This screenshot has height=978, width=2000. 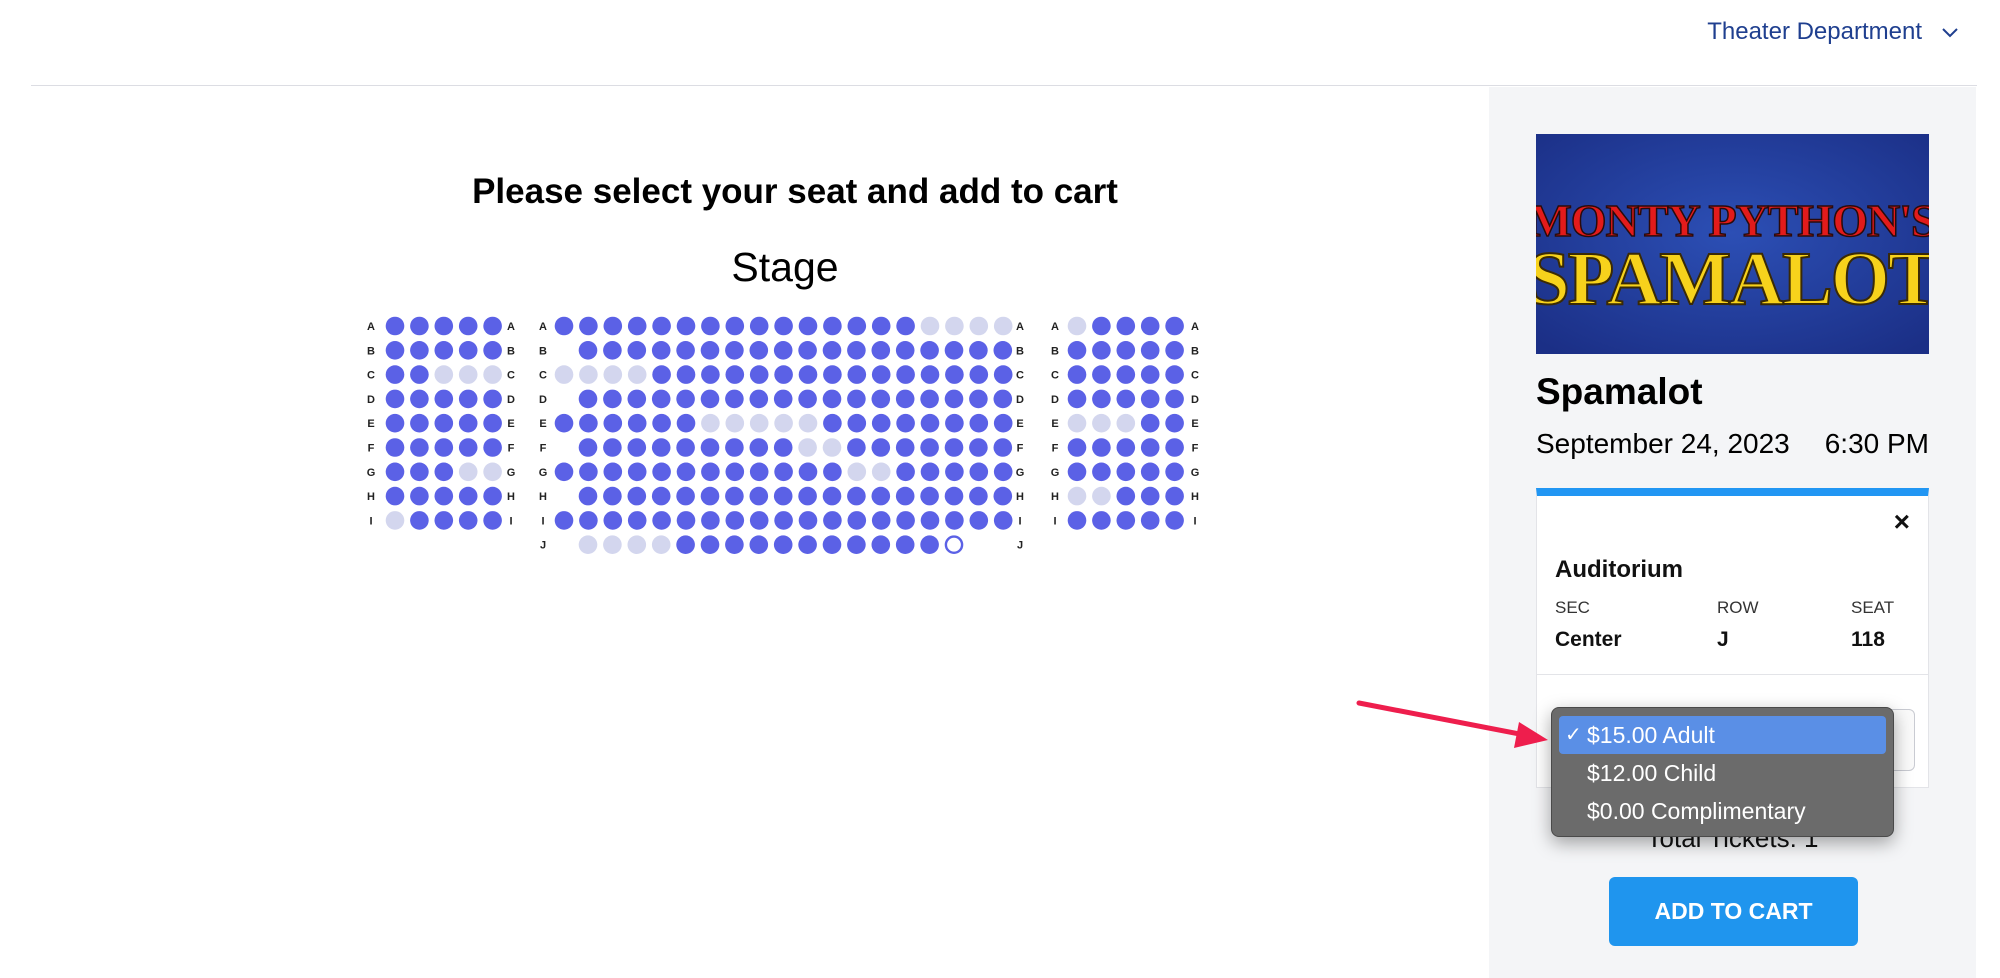 What do you see at coordinates (1722, 773) in the screenshot?
I see `price-option-child: $12.00 Child` at bounding box center [1722, 773].